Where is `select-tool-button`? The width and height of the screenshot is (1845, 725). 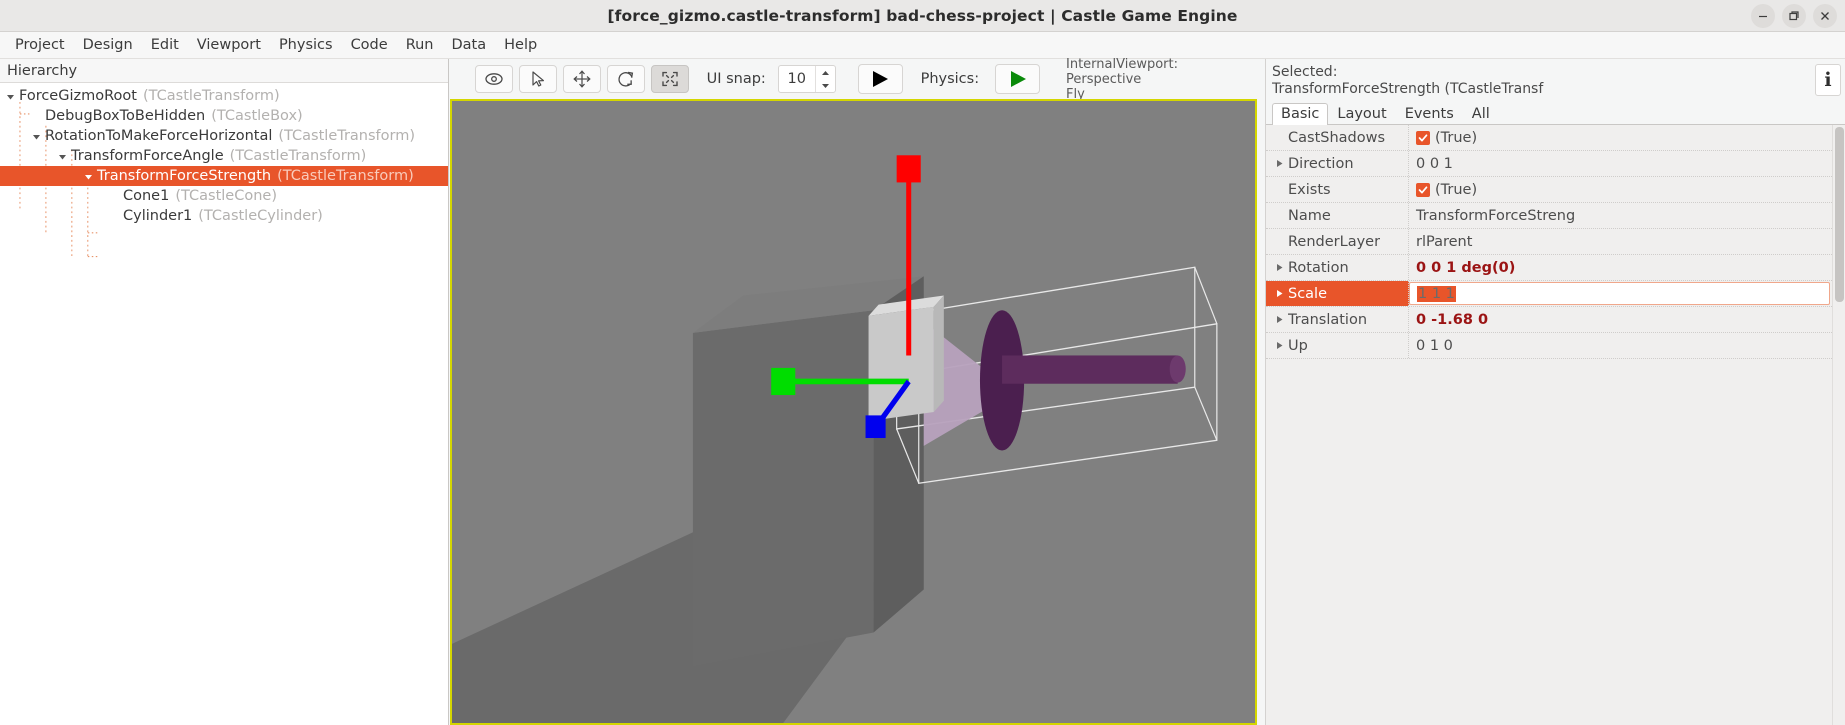
select-tool-button is located at coordinates (537, 79).